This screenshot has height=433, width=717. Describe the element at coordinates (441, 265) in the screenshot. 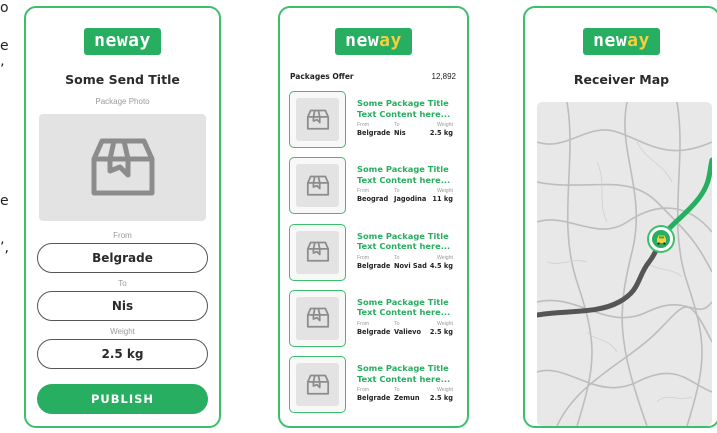

I see `offer-weight: 4.5 kg` at that location.